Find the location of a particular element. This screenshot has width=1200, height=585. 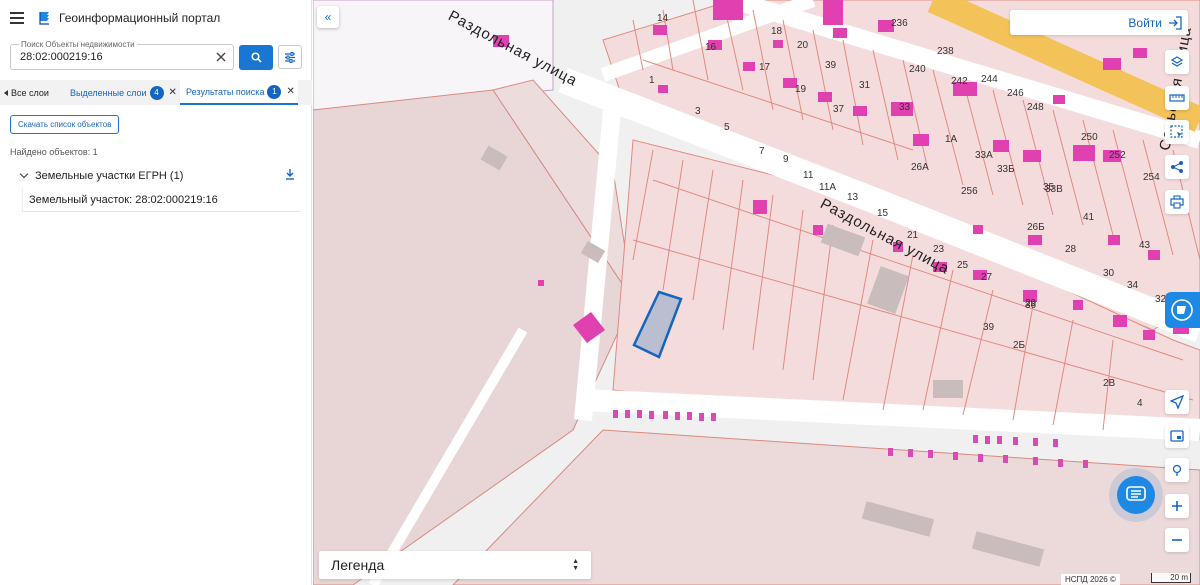

zoom-out-button is located at coordinates (1177, 540).